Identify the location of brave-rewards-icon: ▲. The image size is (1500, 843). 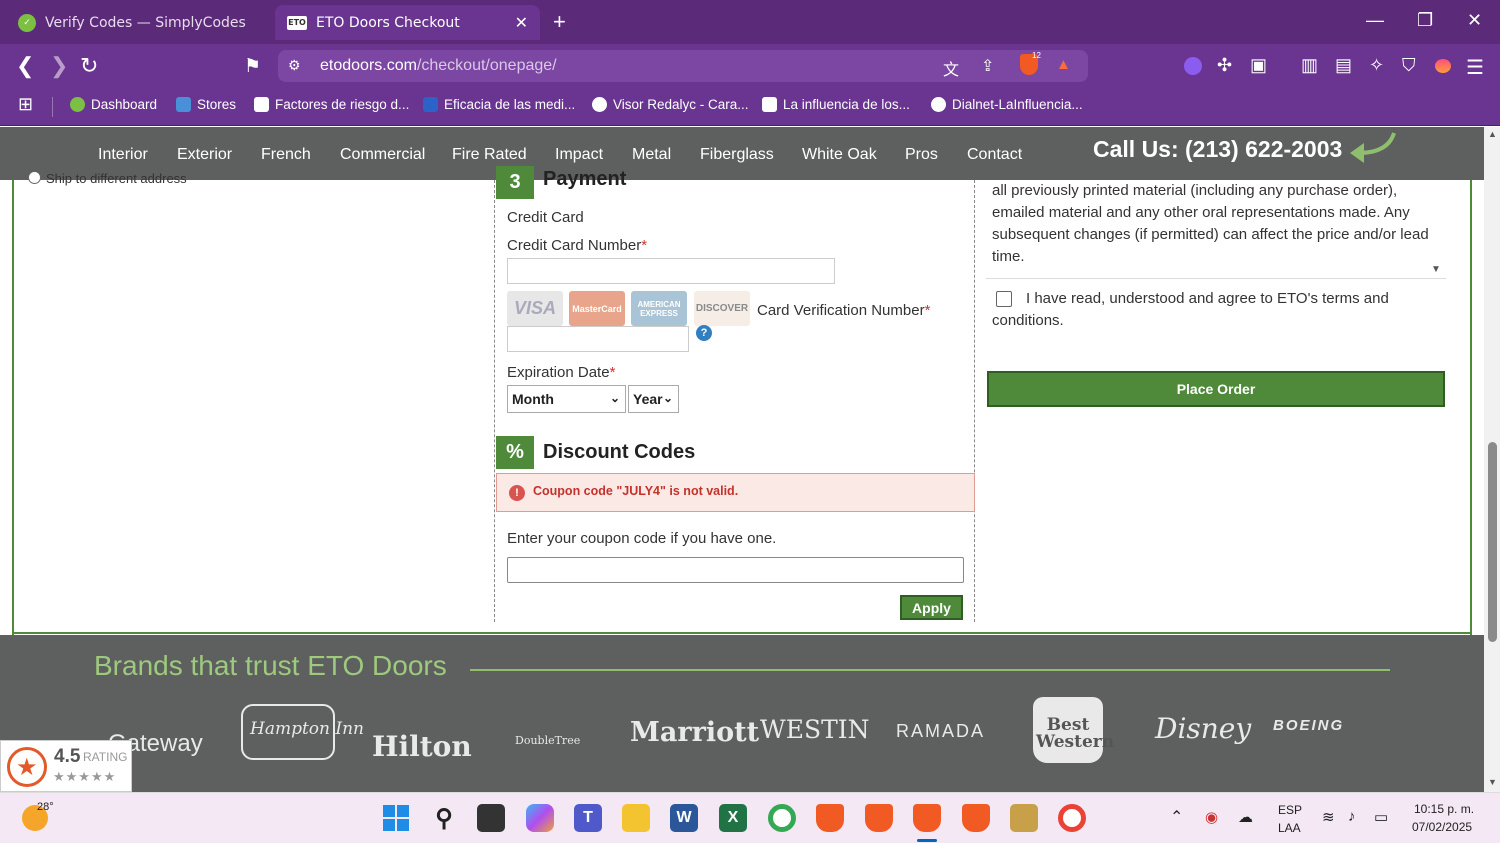
(1063, 64).